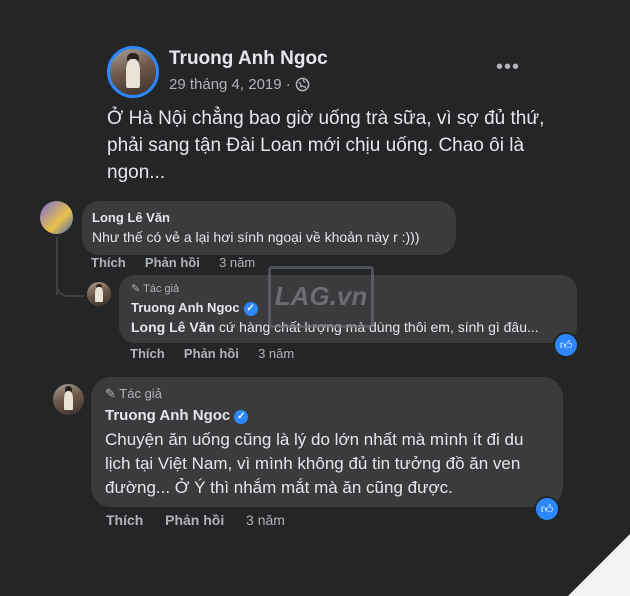  I want to click on more-options-button: •••, so click(508, 67).